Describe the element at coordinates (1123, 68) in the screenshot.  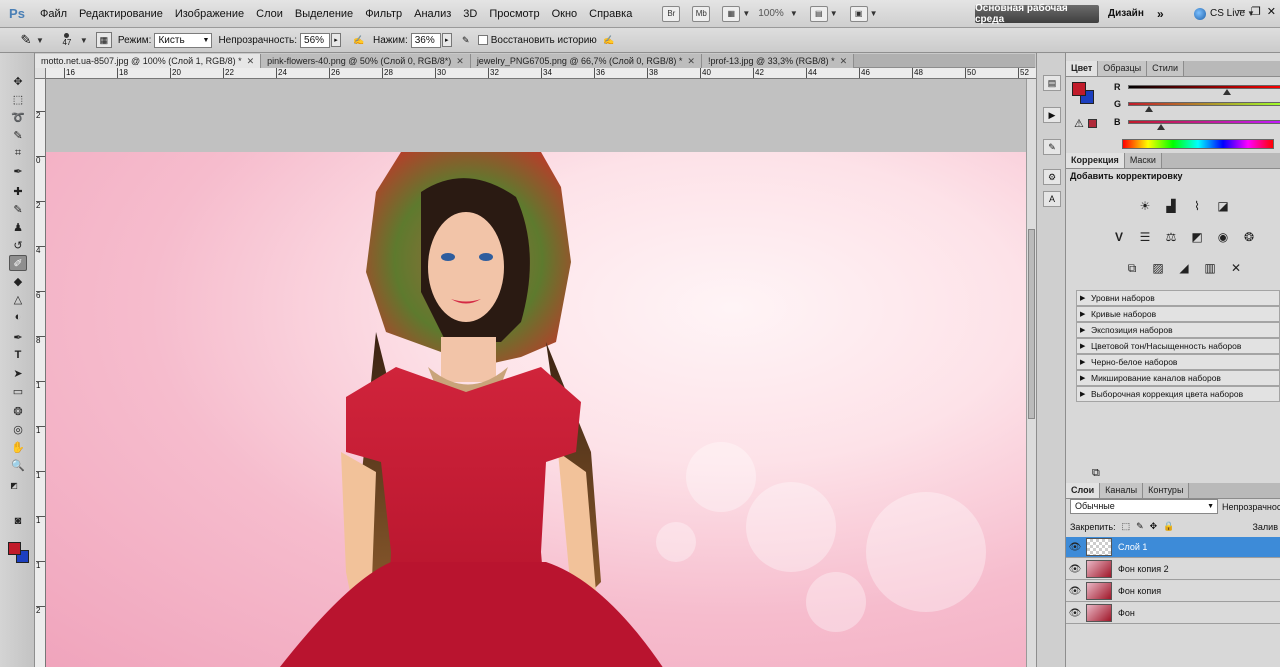
I see `tab-swatches: Образцы` at that location.